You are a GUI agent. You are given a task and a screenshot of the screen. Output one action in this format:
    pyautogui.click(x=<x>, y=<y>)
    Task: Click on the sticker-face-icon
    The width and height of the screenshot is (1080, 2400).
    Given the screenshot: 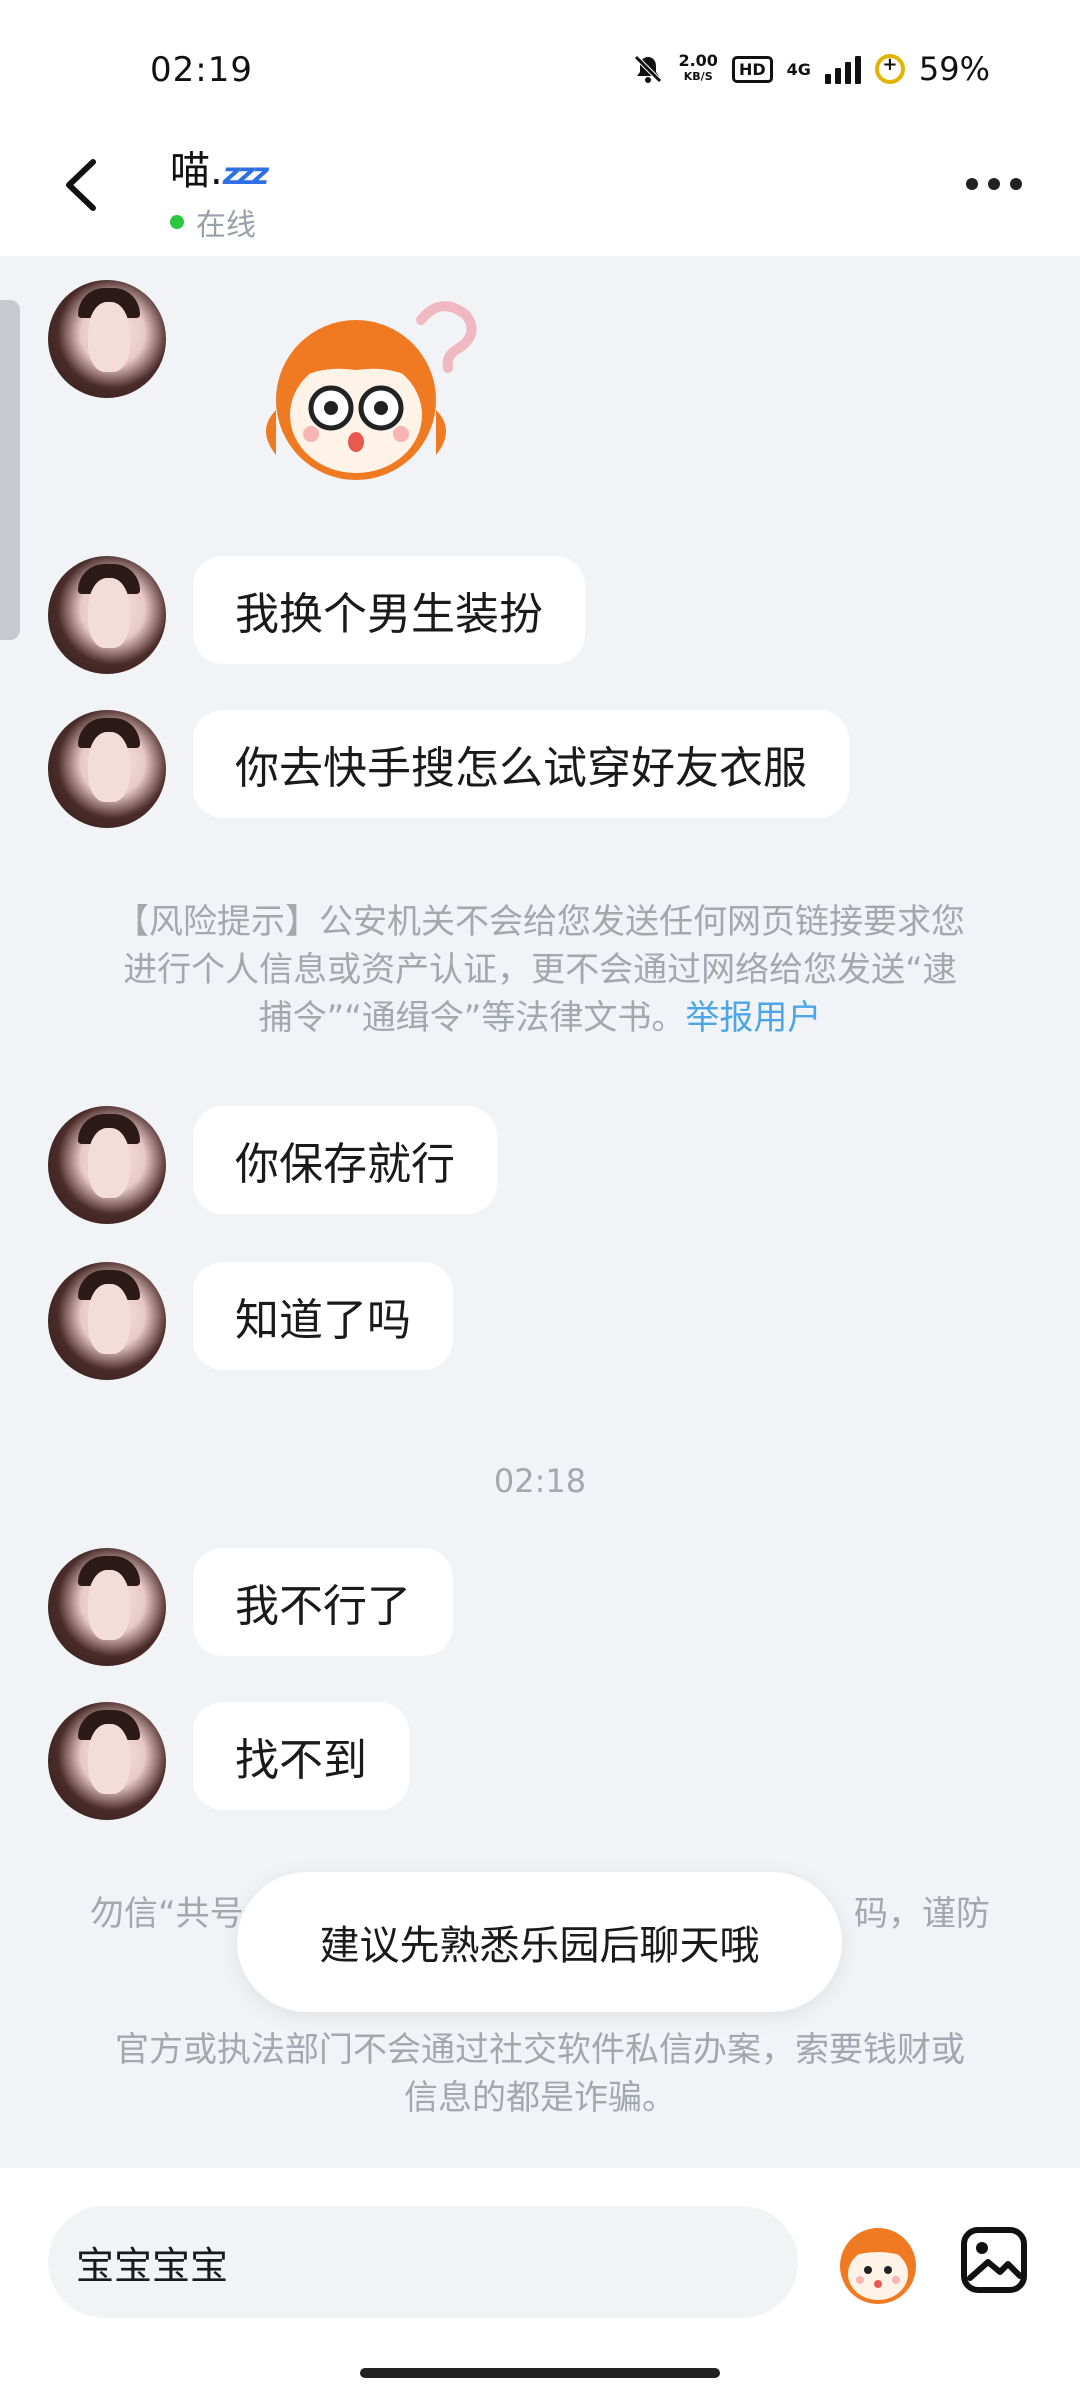 What is the action you would take?
    pyautogui.click(x=878, y=2266)
    